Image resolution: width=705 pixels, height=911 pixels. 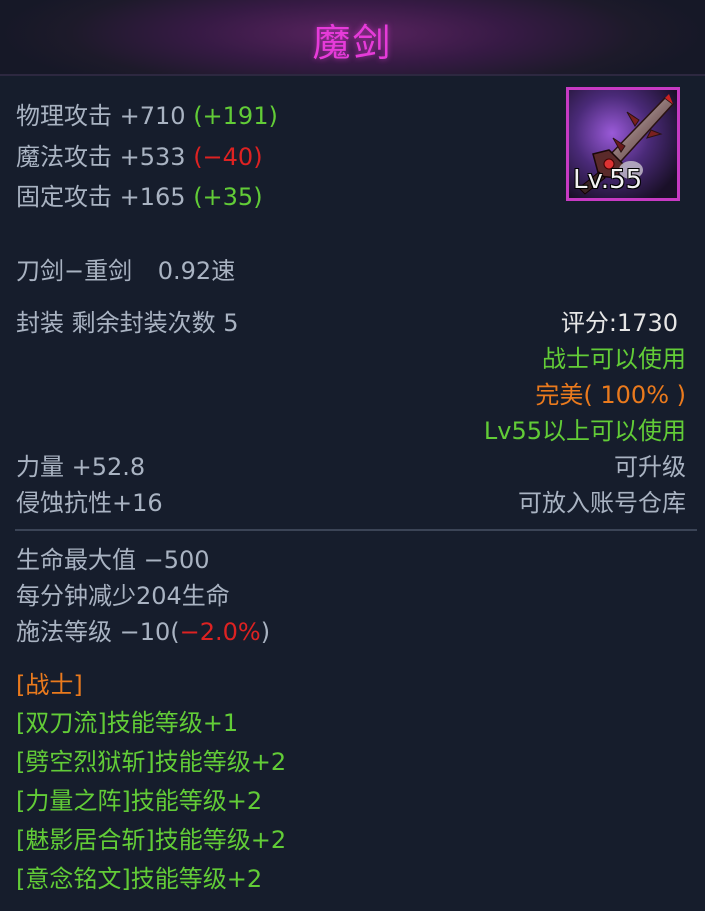 I want to click on strength-stat: 力量 +52.8, so click(x=81, y=467).